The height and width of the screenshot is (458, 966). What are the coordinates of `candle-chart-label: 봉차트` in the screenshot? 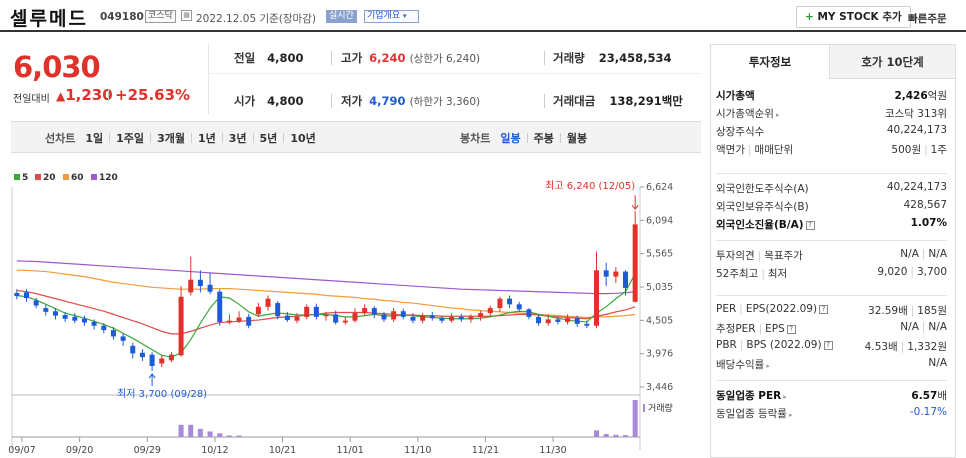 It's located at (475, 138).